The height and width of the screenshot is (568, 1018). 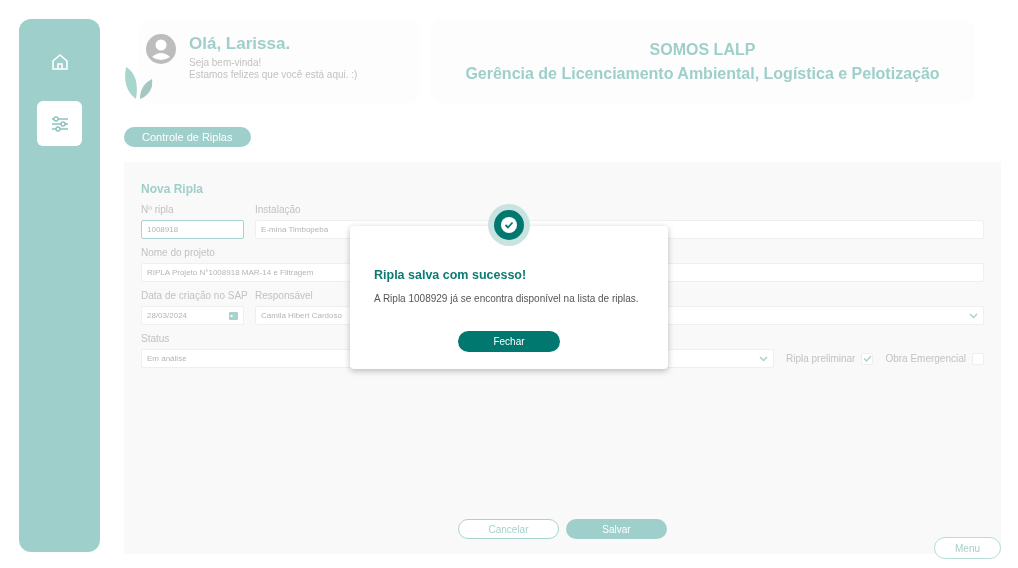 What do you see at coordinates (240, 44) in the screenshot?
I see `greeting-title: Olá, Larissa.` at bounding box center [240, 44].